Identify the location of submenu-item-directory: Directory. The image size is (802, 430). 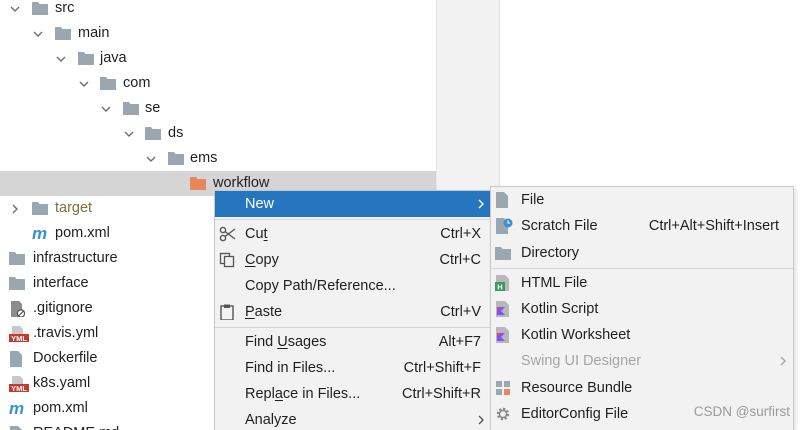
(642, 253).